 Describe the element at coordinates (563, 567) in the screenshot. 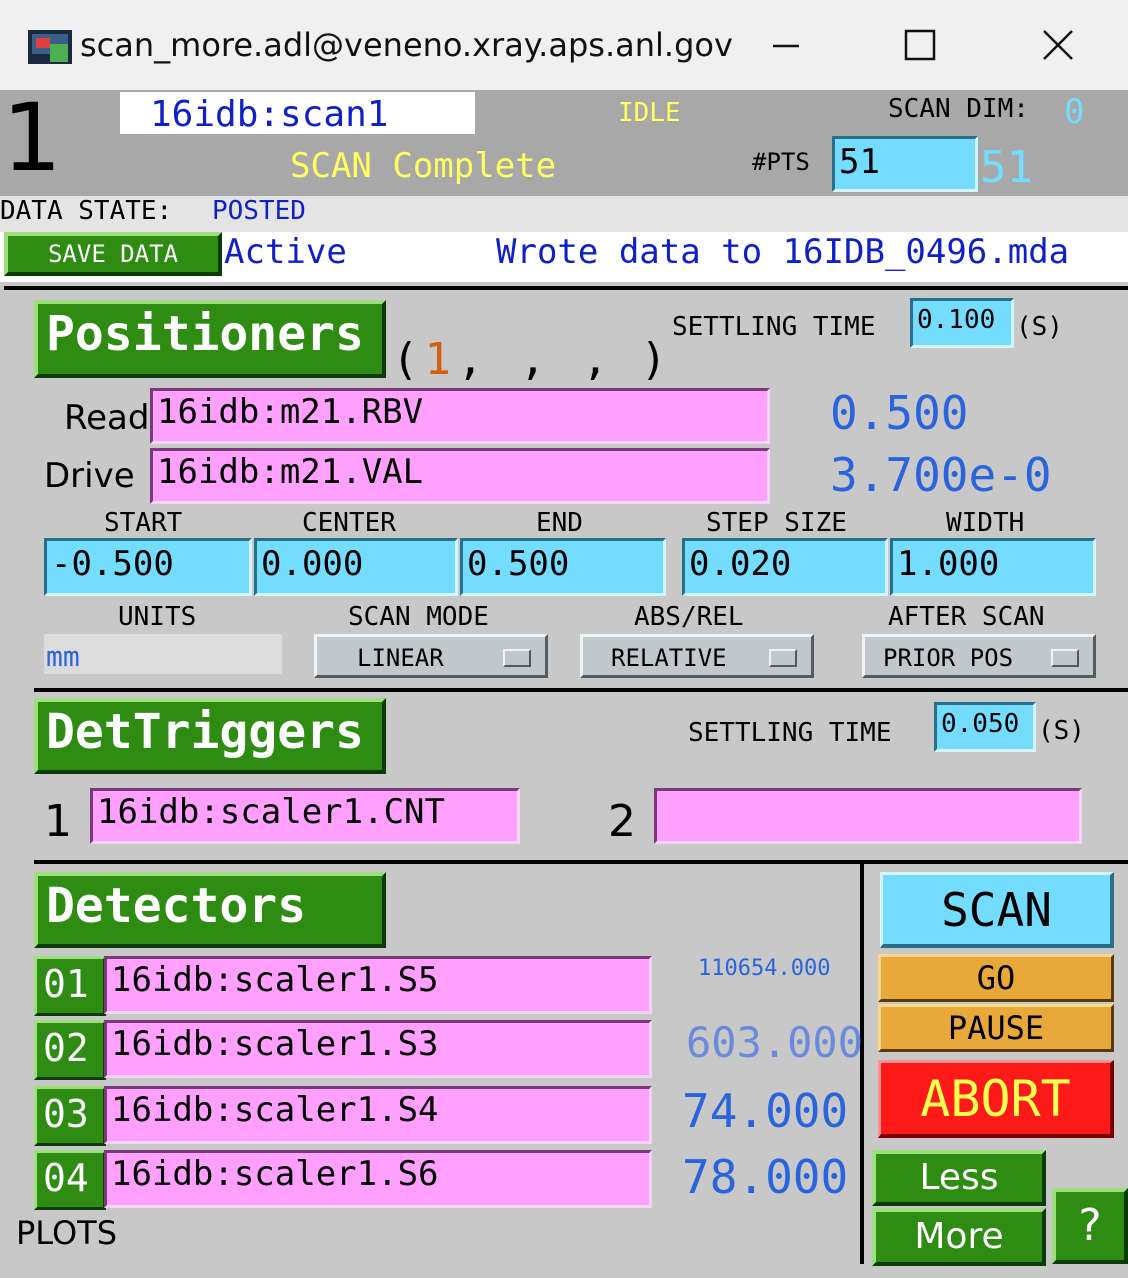

I see `end-input: 0.500` at that location.